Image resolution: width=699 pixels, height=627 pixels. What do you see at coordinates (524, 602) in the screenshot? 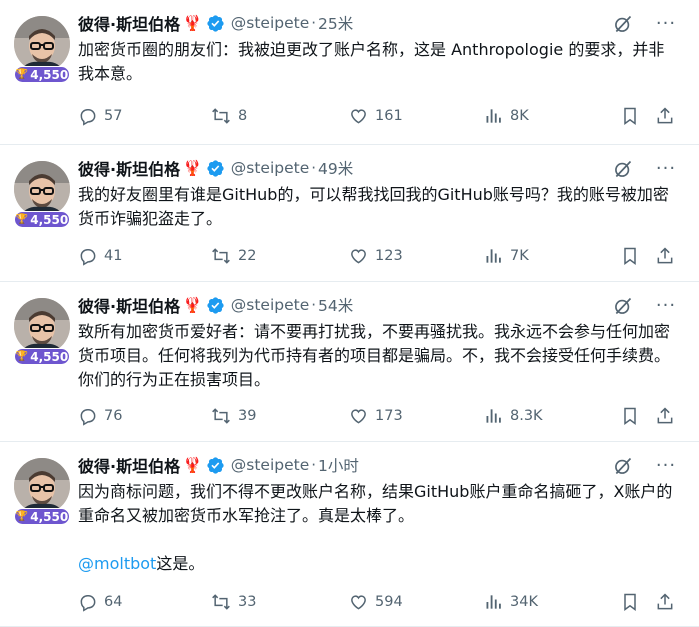
I see `views-count: 34K` at bounding box center [524, 602].